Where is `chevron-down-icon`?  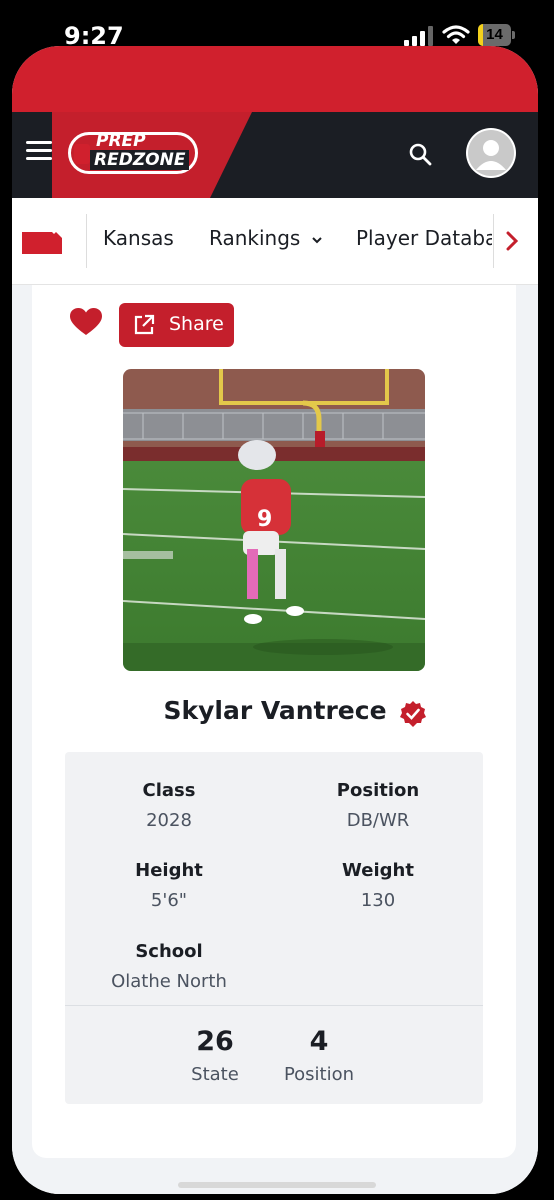
chevron-down-icon is located at coordinates (316, 240).